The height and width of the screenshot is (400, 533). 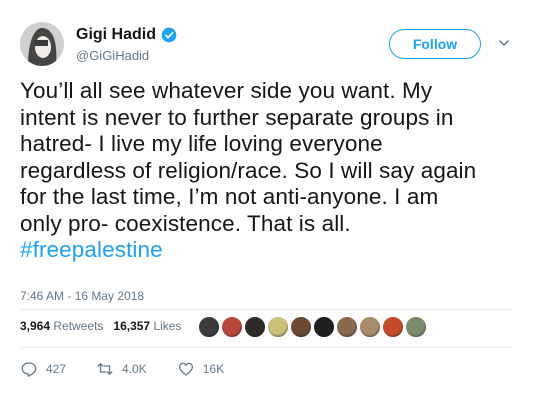 What do you see at coordinates (201, 143) in the screenshot?
I see `tweet-text-line: hatred- I live my life loving everyone` at bounding box center [201, 143].